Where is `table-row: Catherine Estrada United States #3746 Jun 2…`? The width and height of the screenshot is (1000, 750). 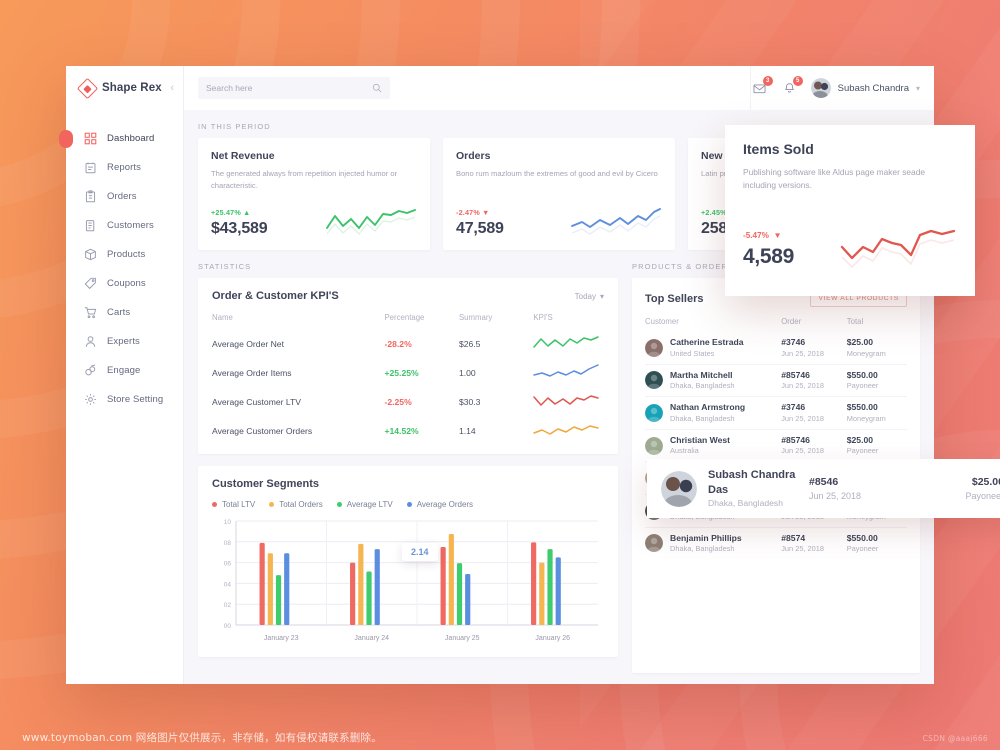
table-row: Catherine Estrada United States #3746 Jun 2… is located at coordinates (776, 348).